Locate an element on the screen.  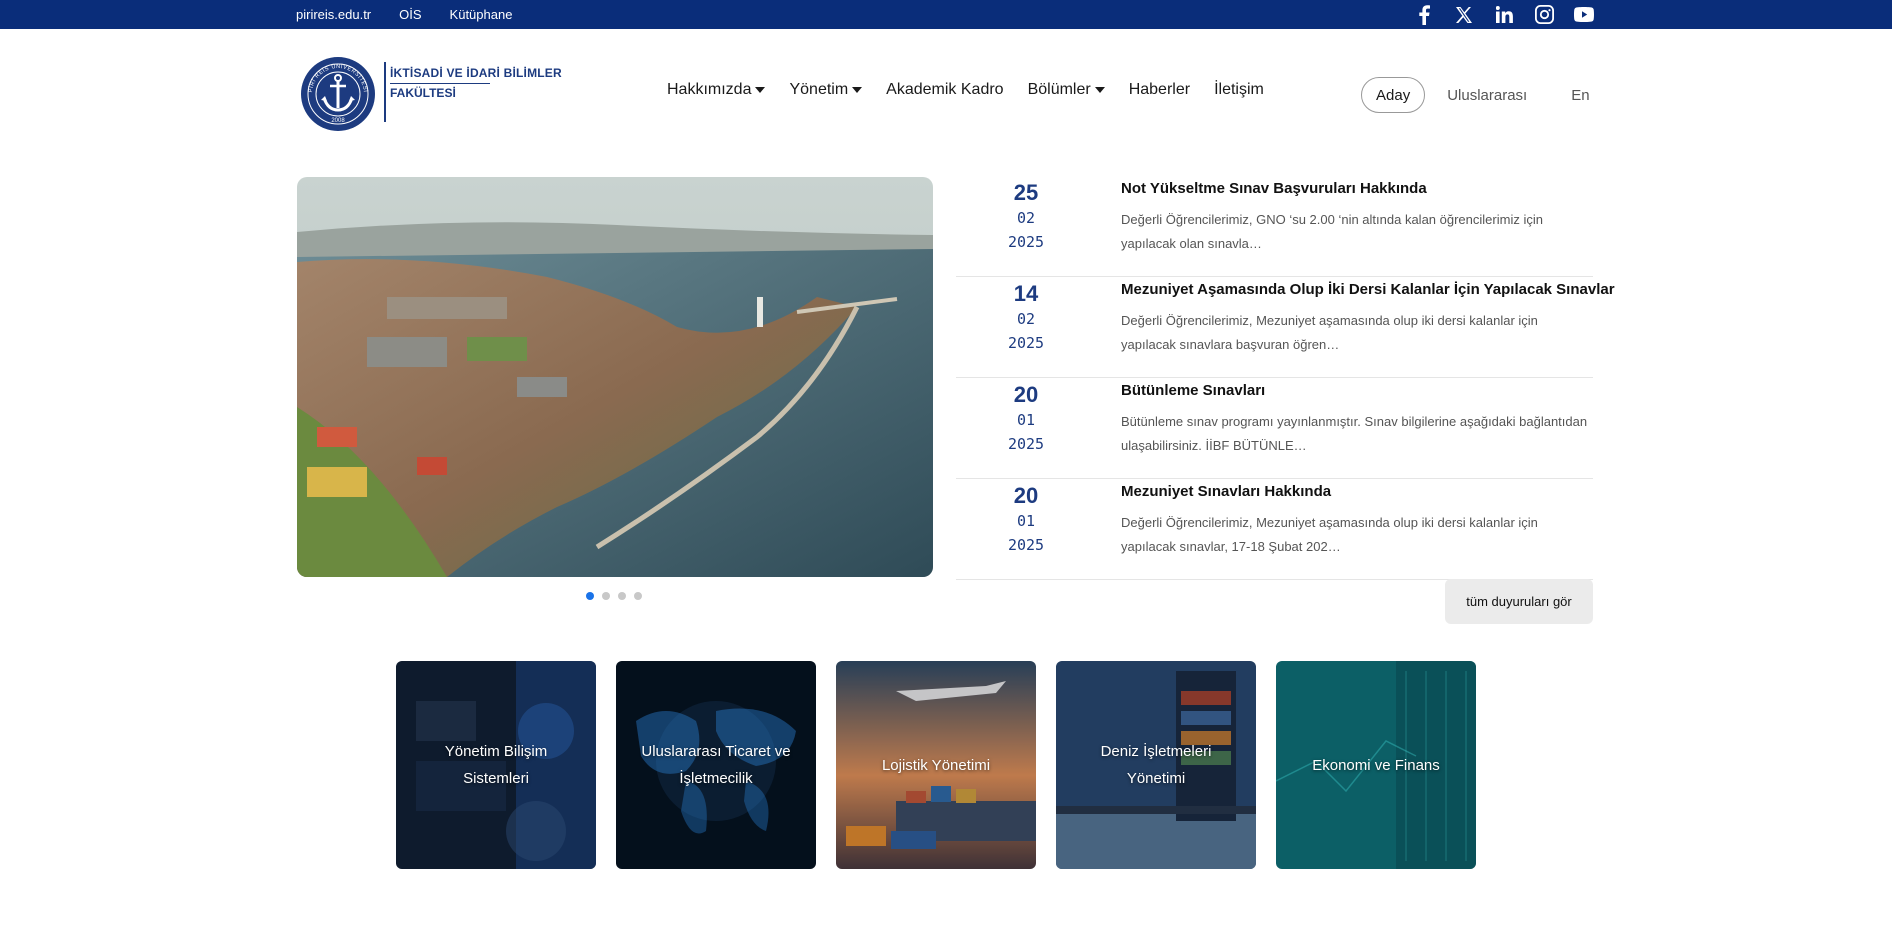
top-link-library: Kütüphane is located at coordinates (481, 14).